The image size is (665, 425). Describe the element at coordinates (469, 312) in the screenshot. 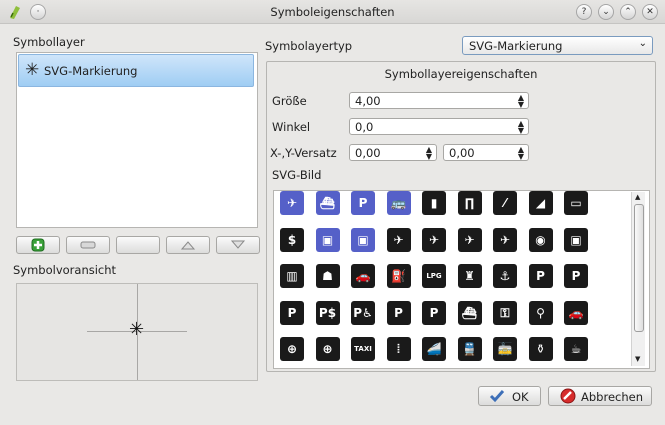

I see `ship-icon: ⛴` at that location.